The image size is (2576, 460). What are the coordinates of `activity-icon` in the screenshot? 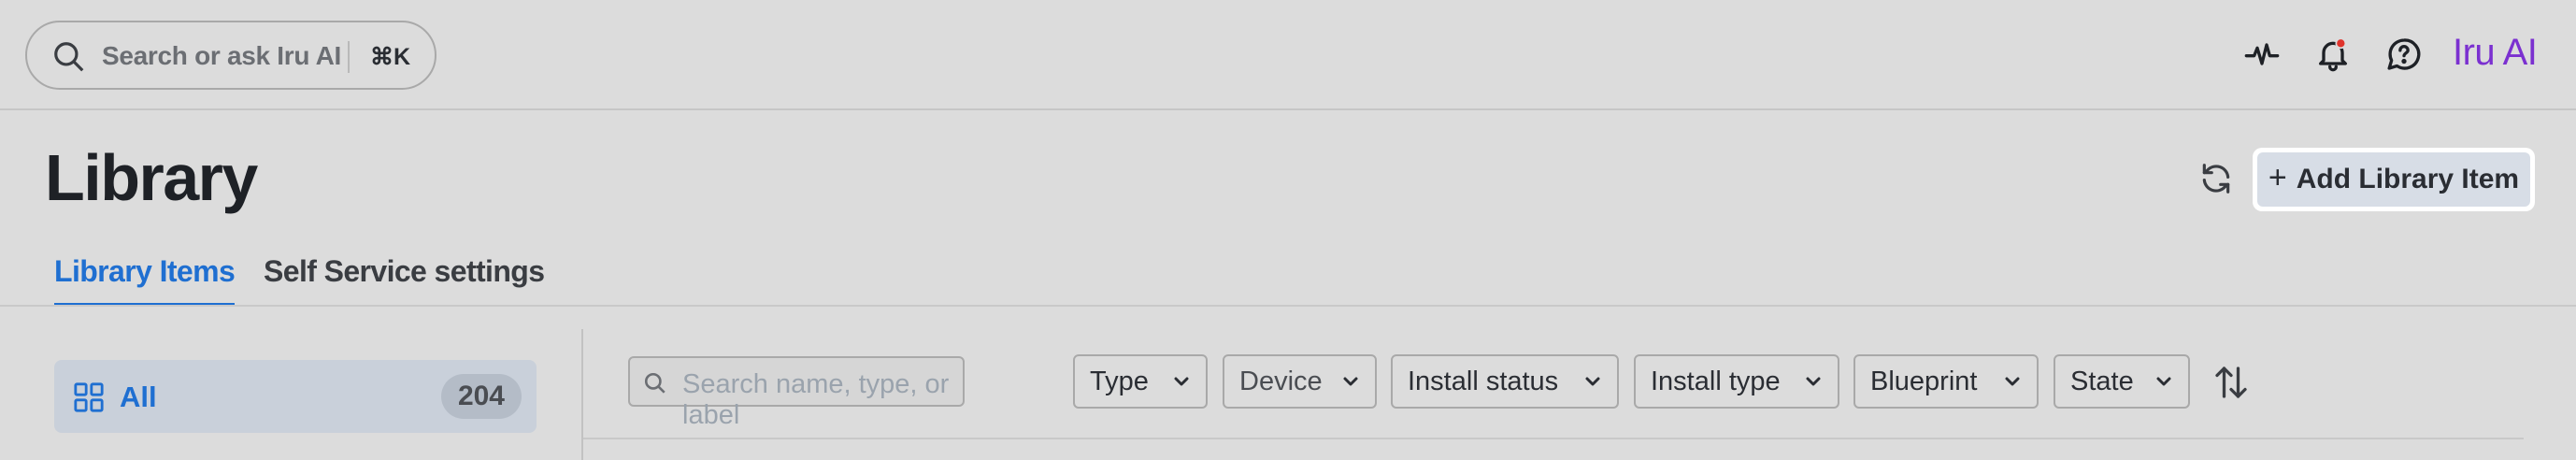 It's located at (2262, 54).